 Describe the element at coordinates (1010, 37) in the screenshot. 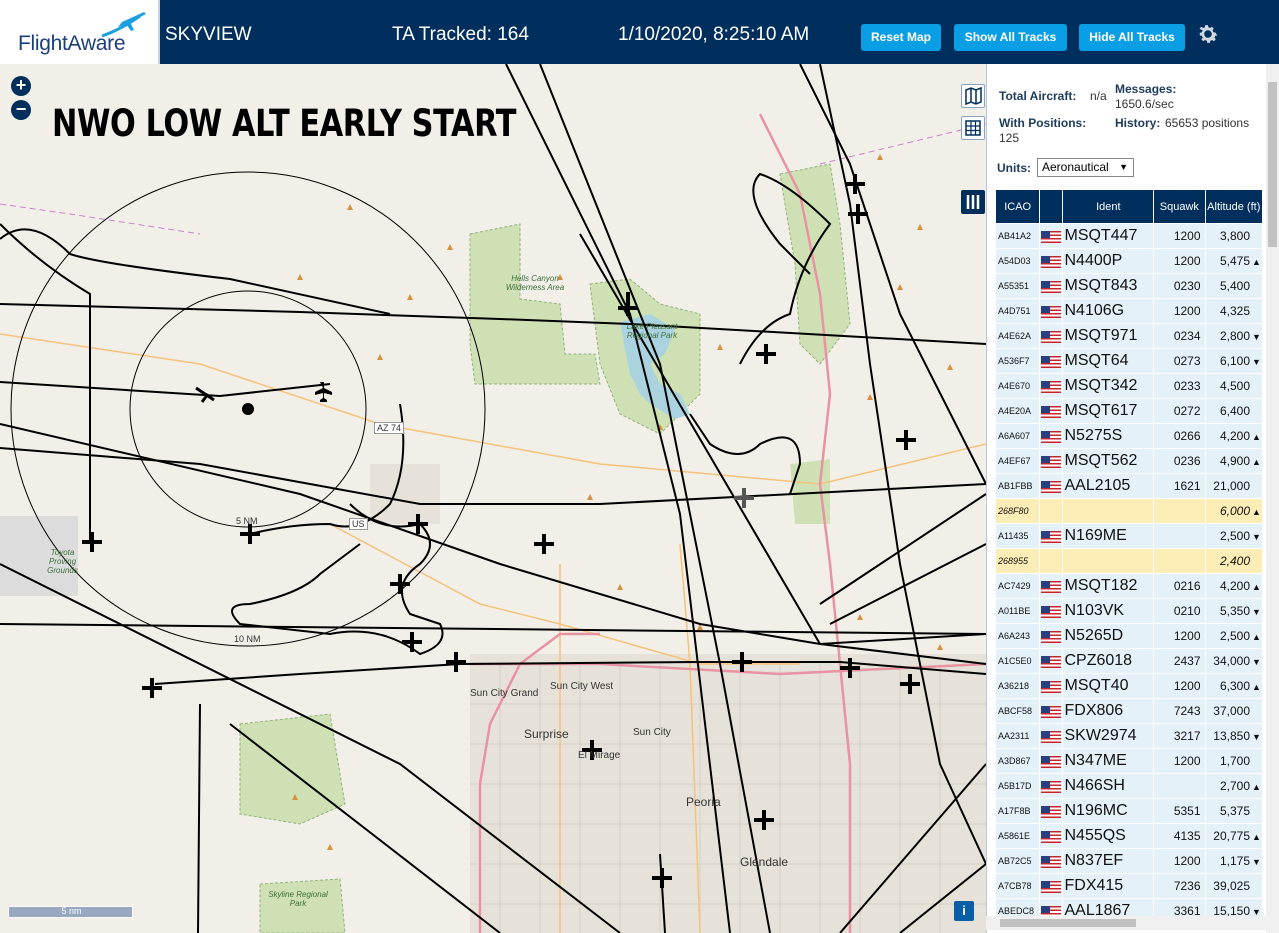

I see `show-all-tracks-button: Show All Tracks` at that location.